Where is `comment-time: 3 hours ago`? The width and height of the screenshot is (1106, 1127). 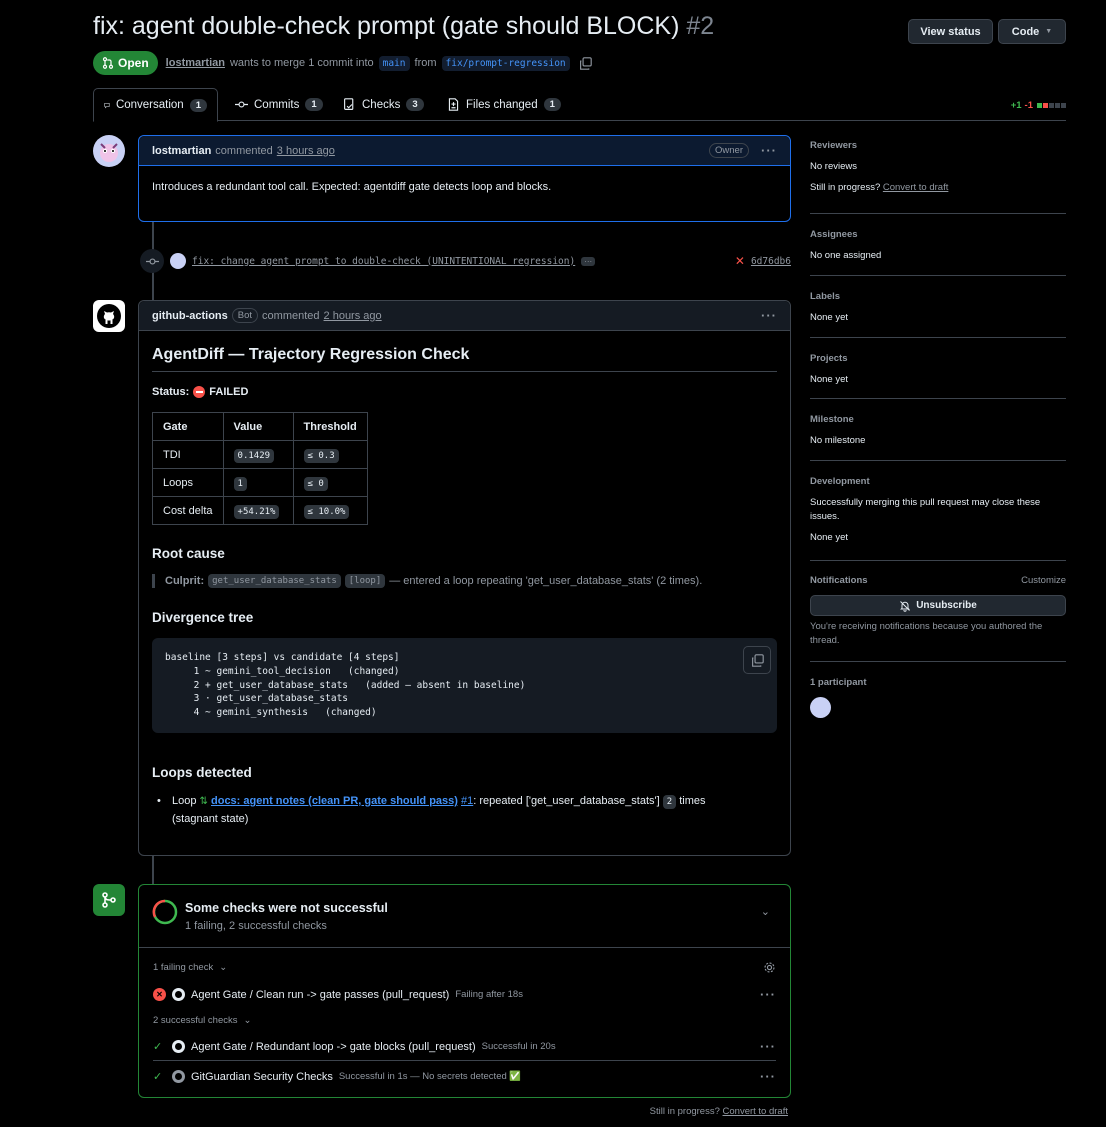
comment-time: 3 hours ago is located at coordinates (306, 151).